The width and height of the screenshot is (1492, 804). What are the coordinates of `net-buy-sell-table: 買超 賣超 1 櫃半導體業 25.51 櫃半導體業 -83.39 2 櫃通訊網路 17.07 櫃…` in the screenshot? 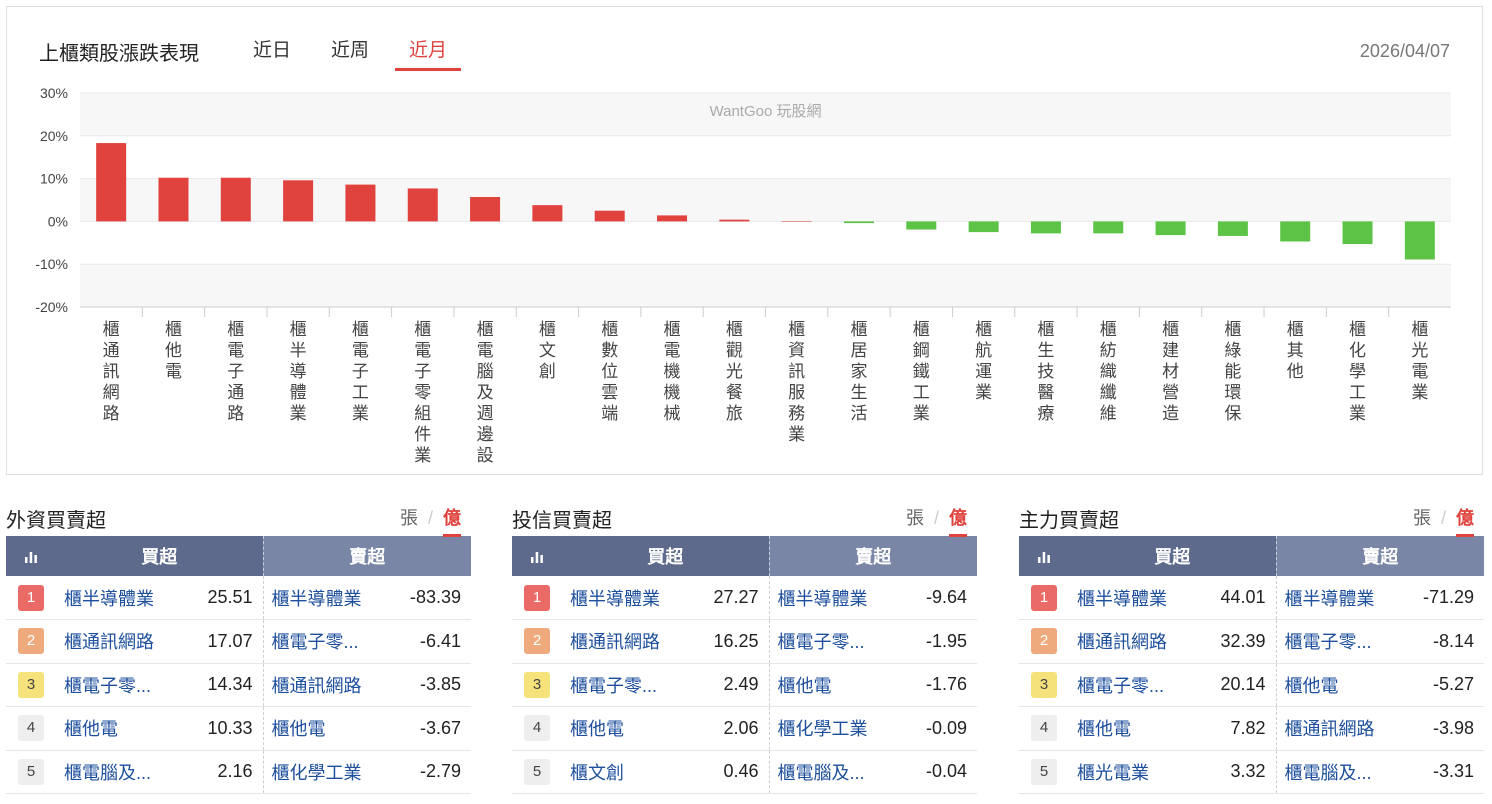 It's located at (238, 665).